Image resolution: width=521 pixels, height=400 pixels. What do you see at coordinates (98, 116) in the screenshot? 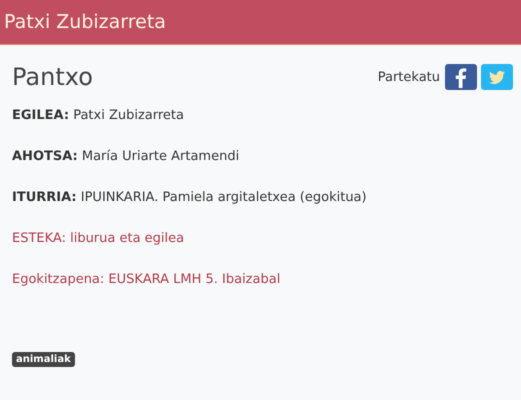
I see `credit-line: EGILEA: Patxi Zubizarreta` at bounding box center [98, 116].